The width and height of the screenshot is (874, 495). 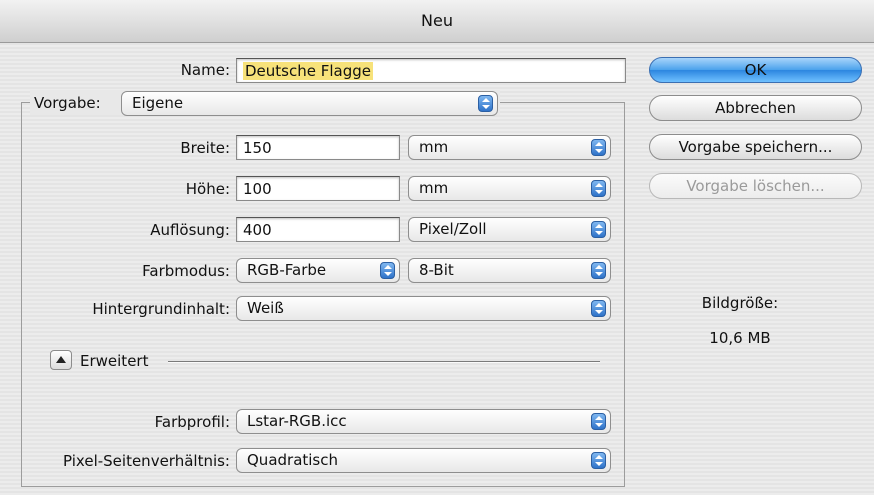 What do you see at coordinates (384, 362) in the screenshot?
I see `advanced-divider` at bounding box center [384, 362].